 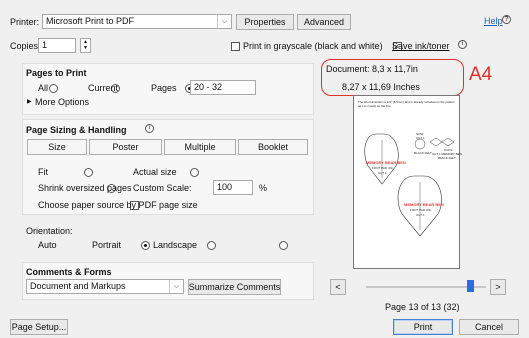 What do you see at coordinates (422, 307) in the screenshot?
I see `page-info-label: Page 13 of 13 (32)` at bounding box center [422, 307].